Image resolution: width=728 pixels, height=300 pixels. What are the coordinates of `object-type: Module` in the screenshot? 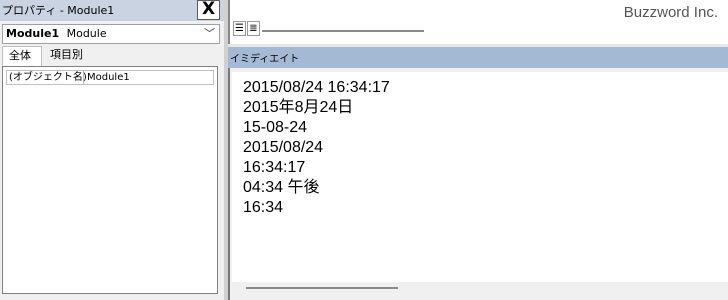 It's located at (86, 33).